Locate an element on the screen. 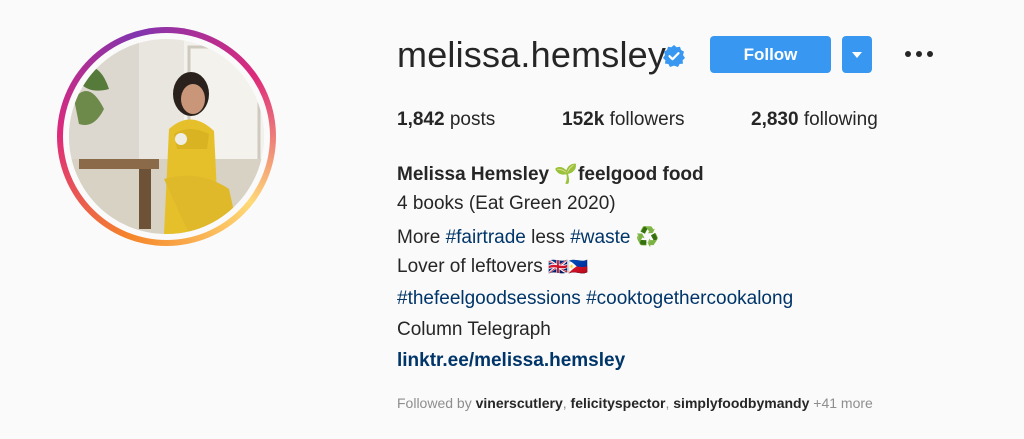 Image resolution: width=1024 pixels, height=439 pixels. bio-line-leftovers: Lover of leftovers 🇬🇧🇵🇭 is located at coordinates (492, 267).